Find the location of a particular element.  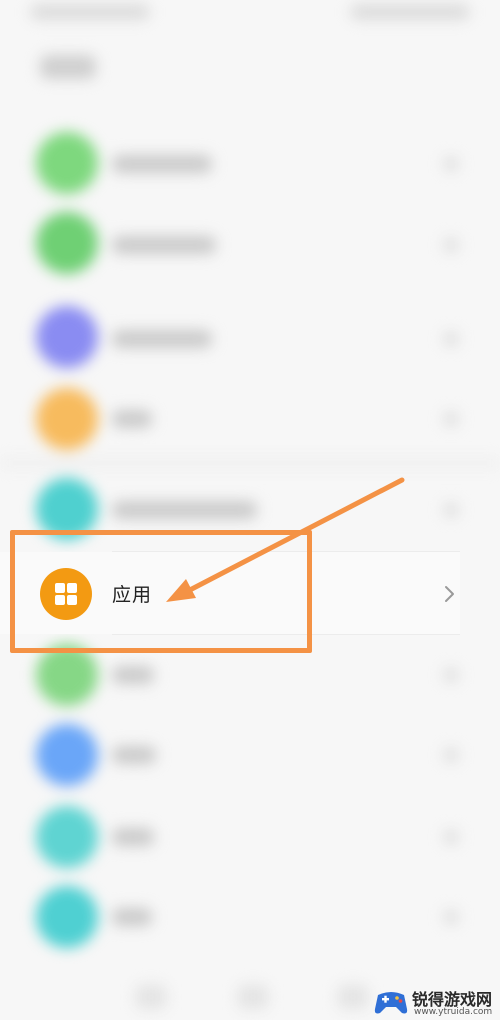

annotation-highlight-box is located at coordinates (161, 591).